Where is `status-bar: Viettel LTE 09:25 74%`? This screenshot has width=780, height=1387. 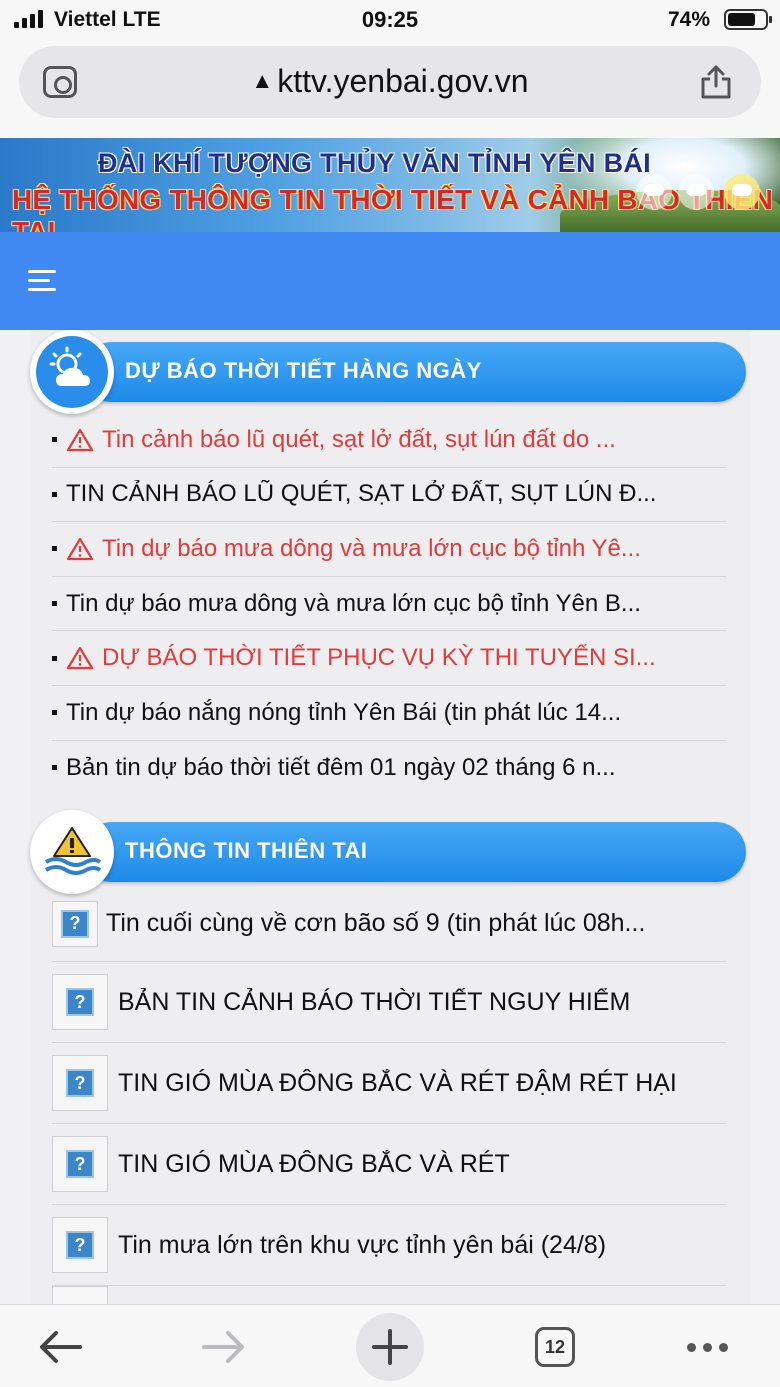
status-bar: Viettel LTE 09:25 74% is located at coordinates (390, 20).